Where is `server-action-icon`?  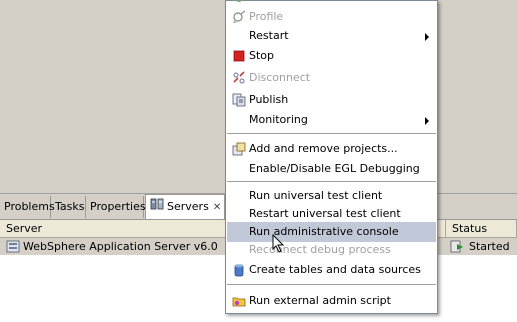 server-action-icon is located at coordinates (239, 2).